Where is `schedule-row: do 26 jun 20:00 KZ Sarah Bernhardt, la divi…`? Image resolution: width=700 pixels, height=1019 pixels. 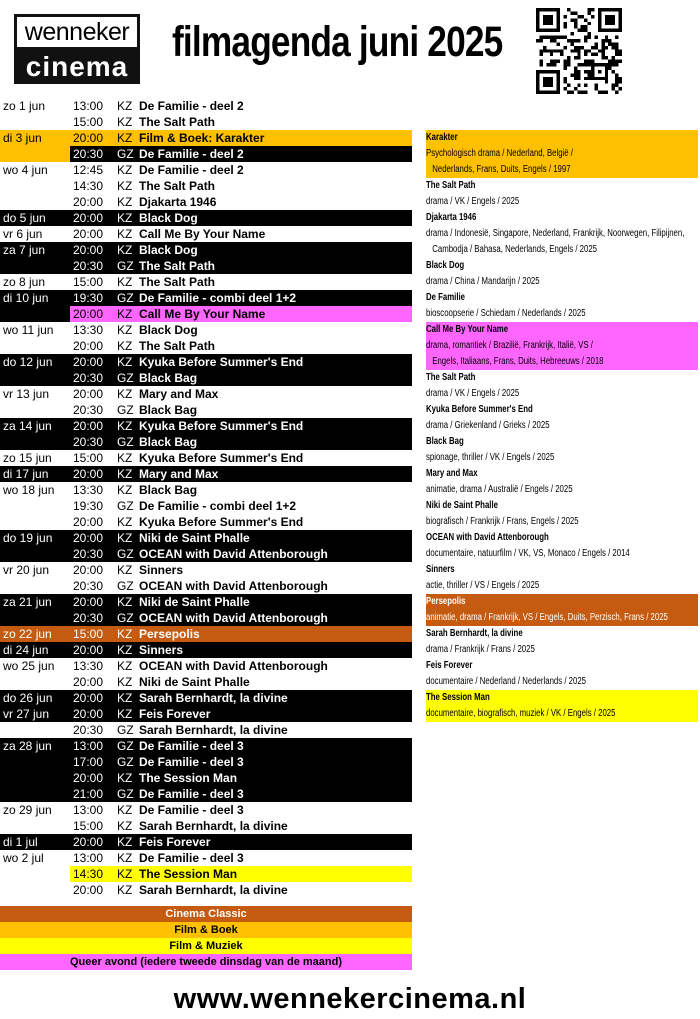 schedule-row: do 26 jun 20:00 KZ Sarah Bernhardt, la divi… is located at coordinates (206, 698).